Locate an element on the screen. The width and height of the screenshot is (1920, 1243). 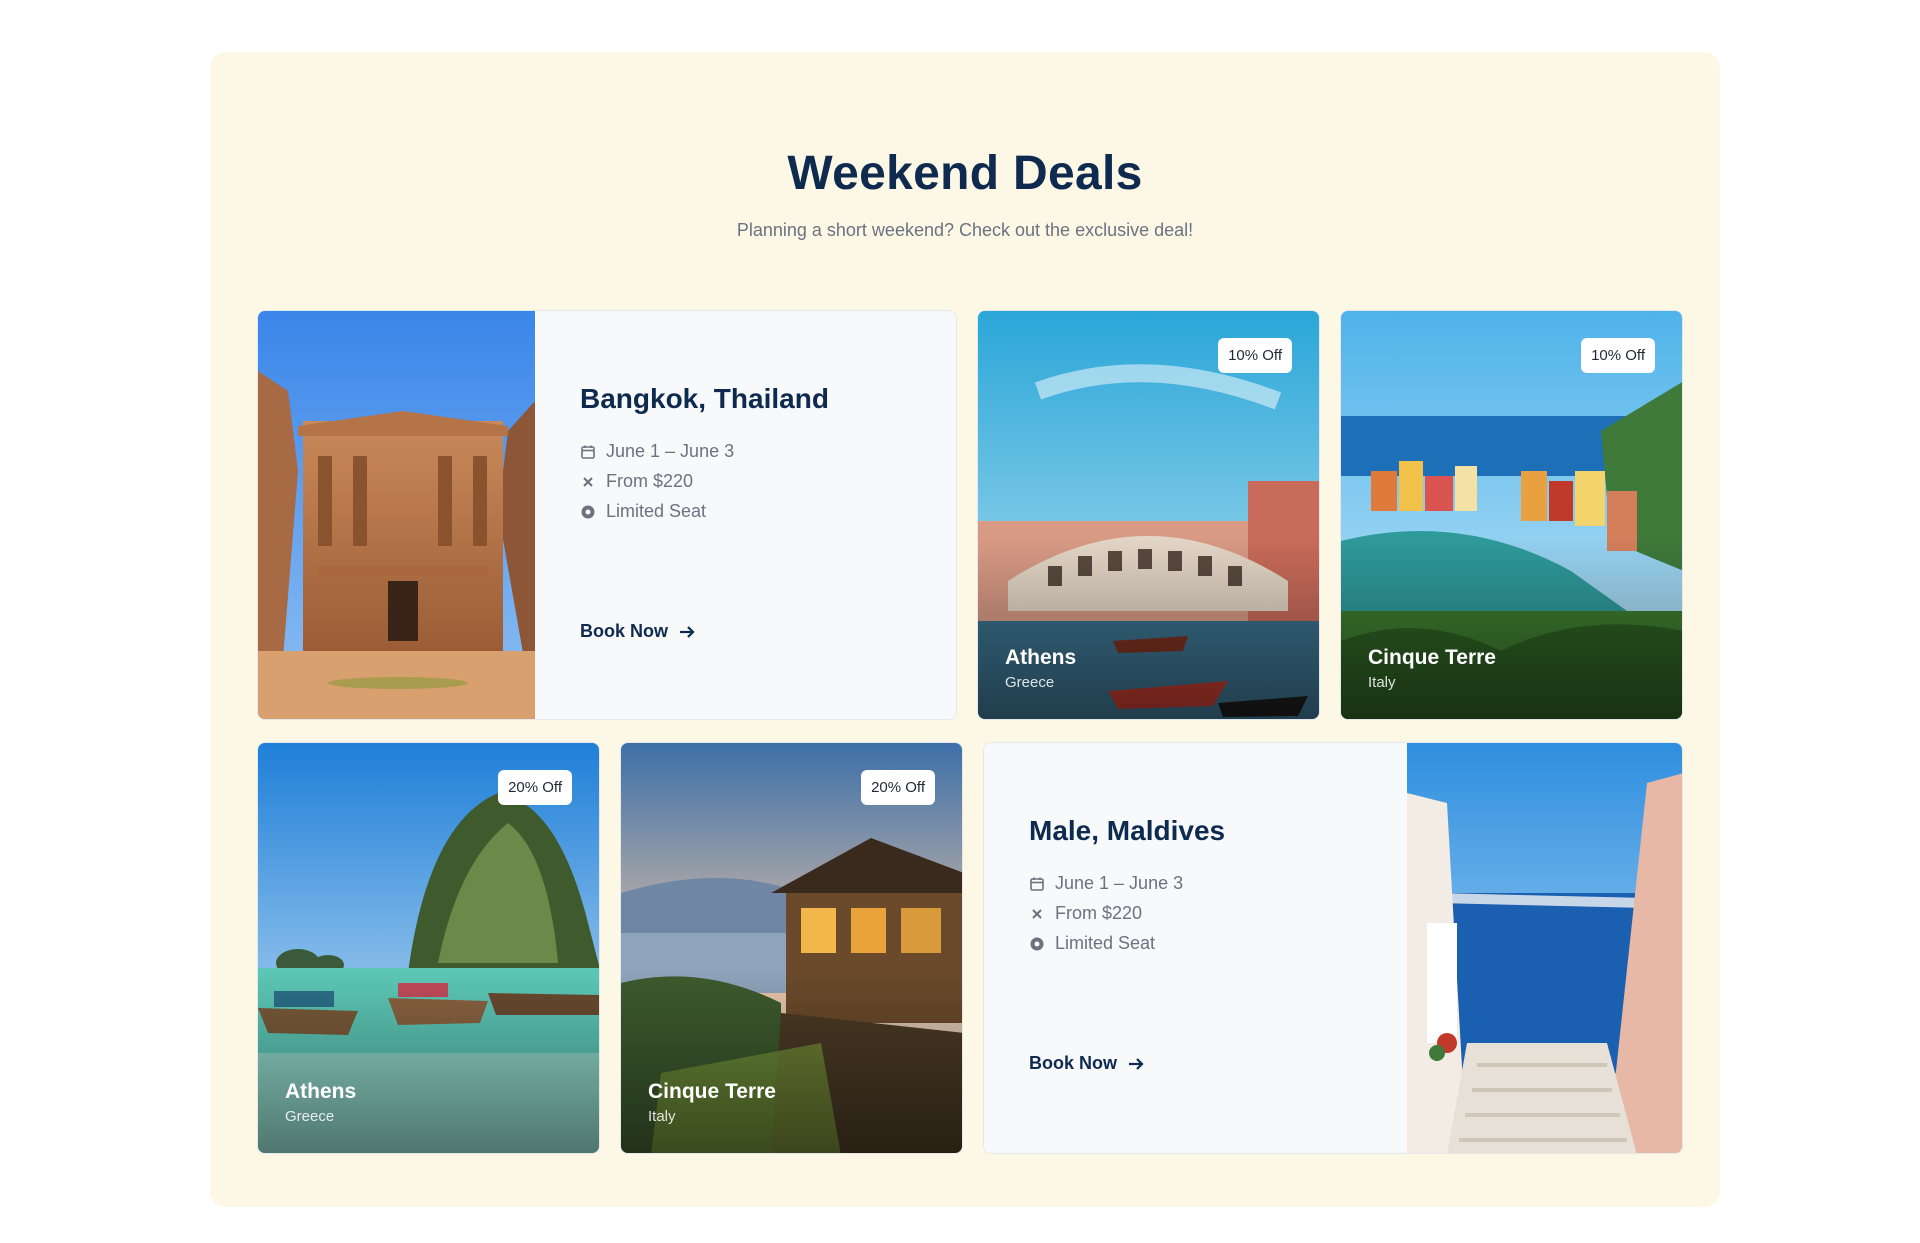
bangkok-dates: June 1 – June 3 is located at coordinates (704, 451).